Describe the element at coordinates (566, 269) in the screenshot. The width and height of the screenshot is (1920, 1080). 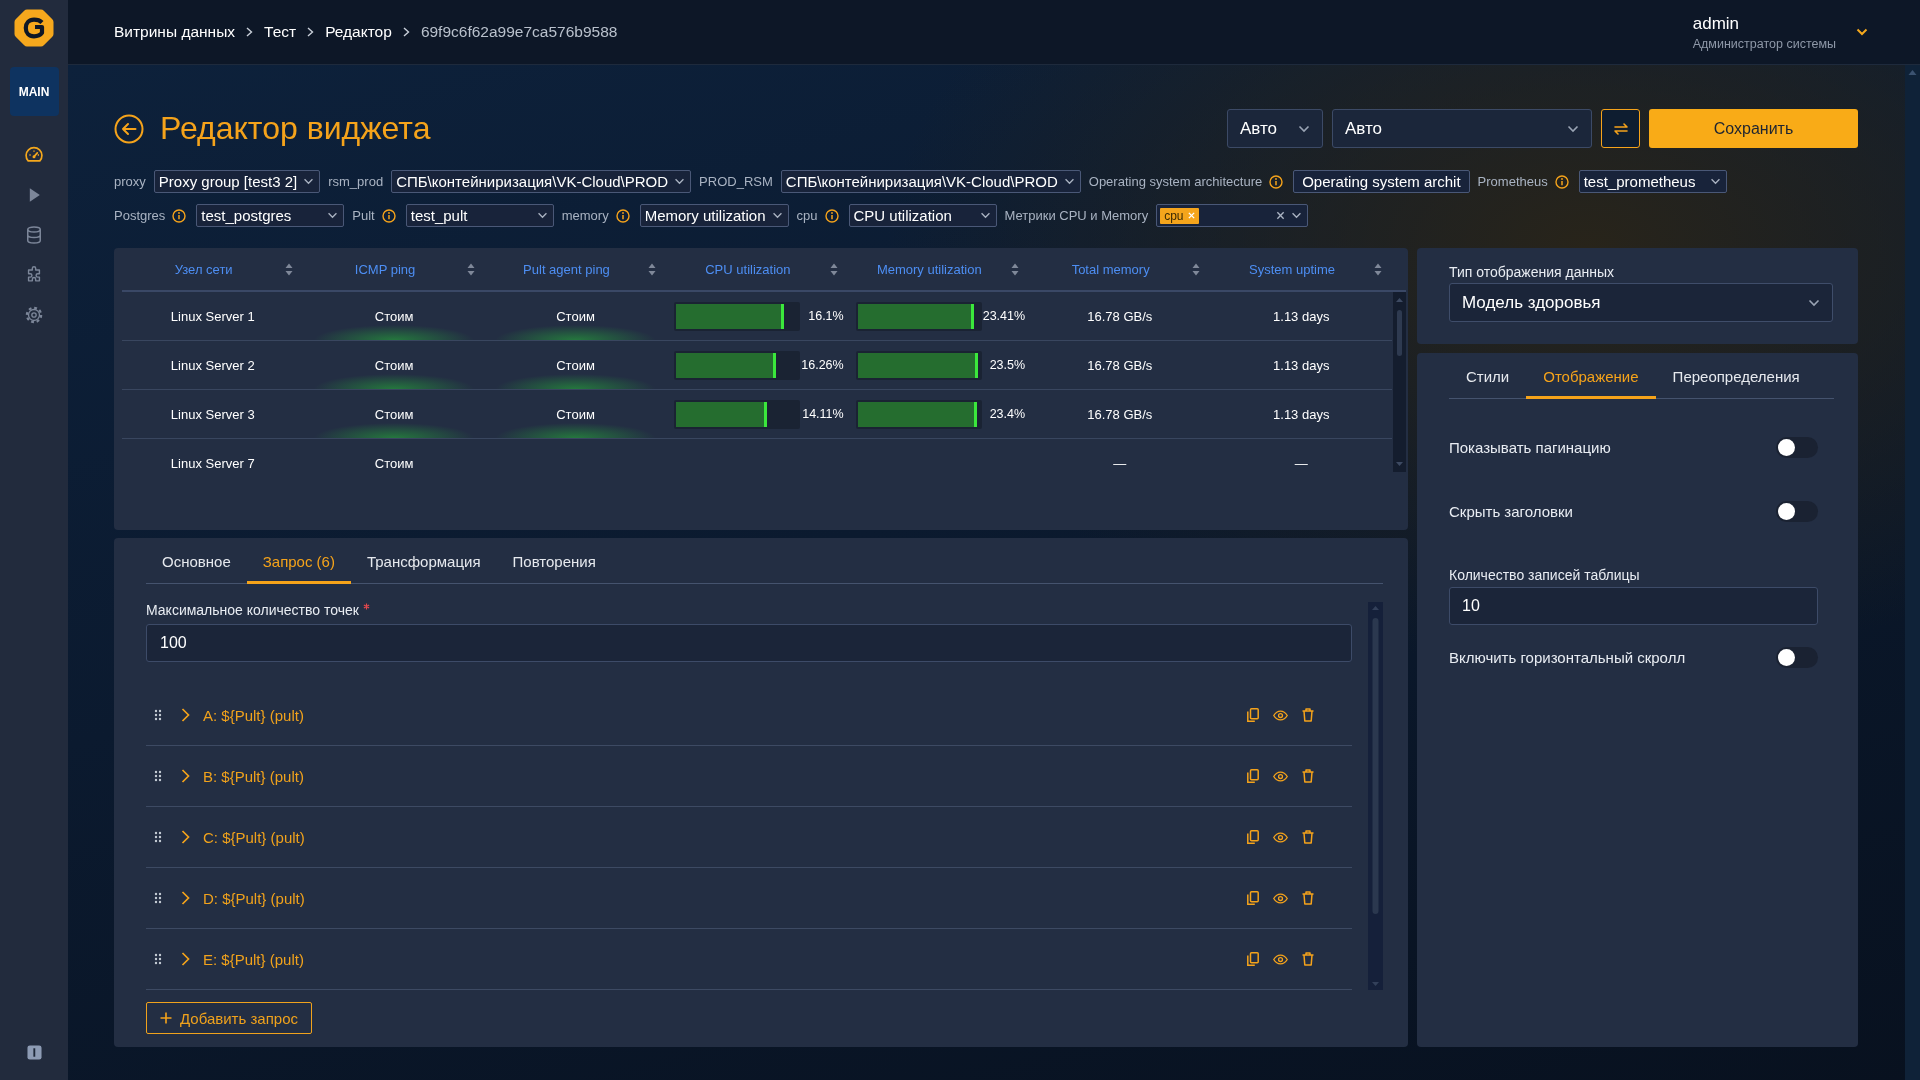
I see `column-header: Pult agent ping` at that location.